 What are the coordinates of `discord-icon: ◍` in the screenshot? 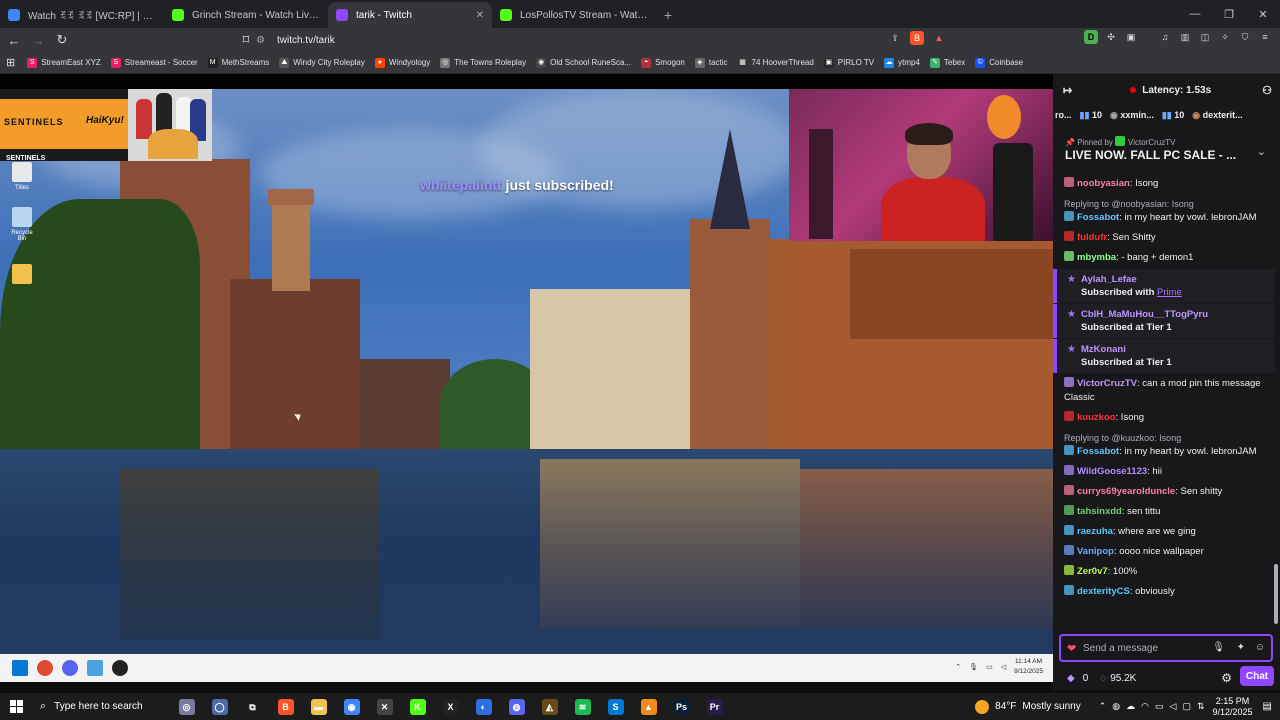 It's located at (516, 706).